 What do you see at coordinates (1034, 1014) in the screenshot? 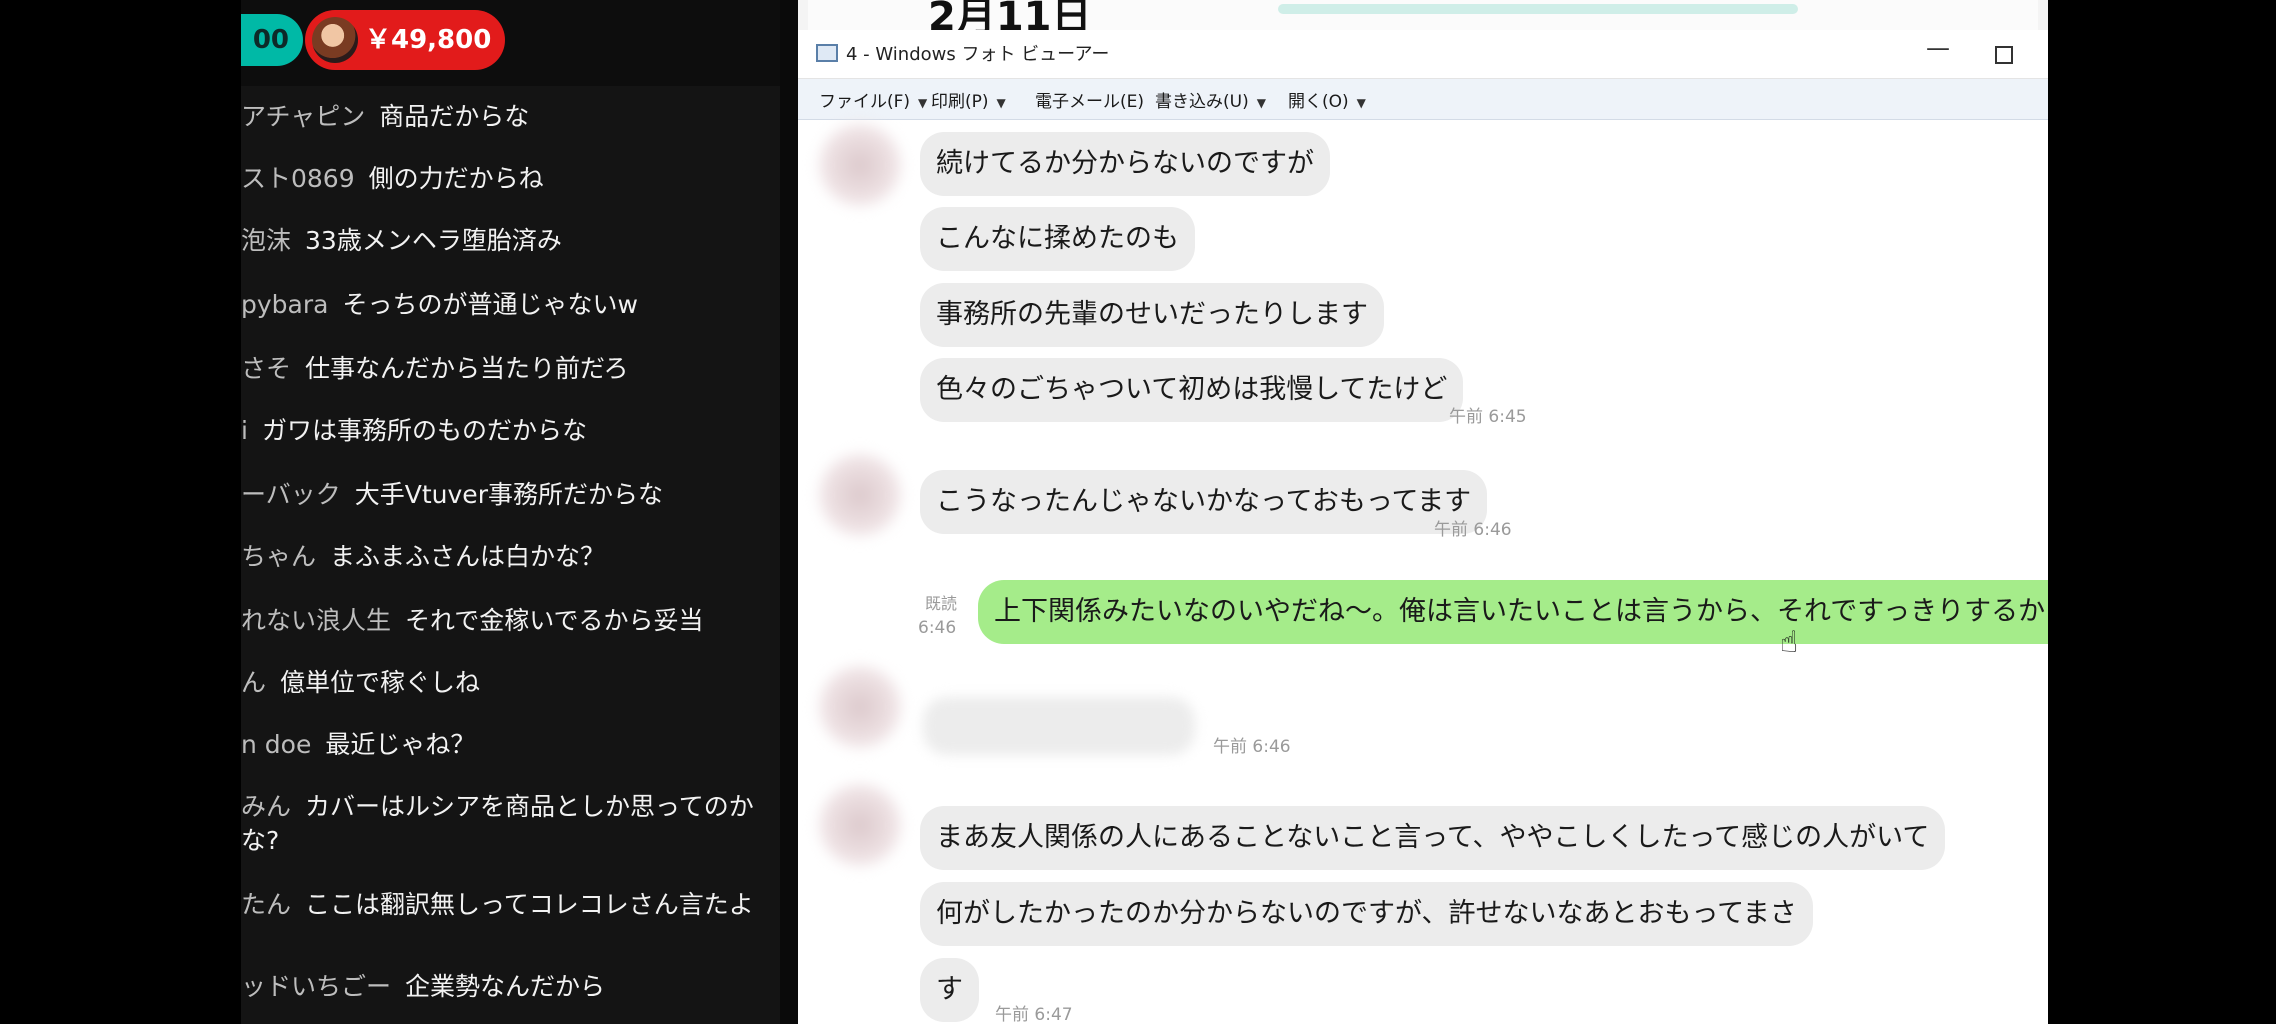
I see `timestamp: 午前 6:47` at bounding box center [1034, 1014].